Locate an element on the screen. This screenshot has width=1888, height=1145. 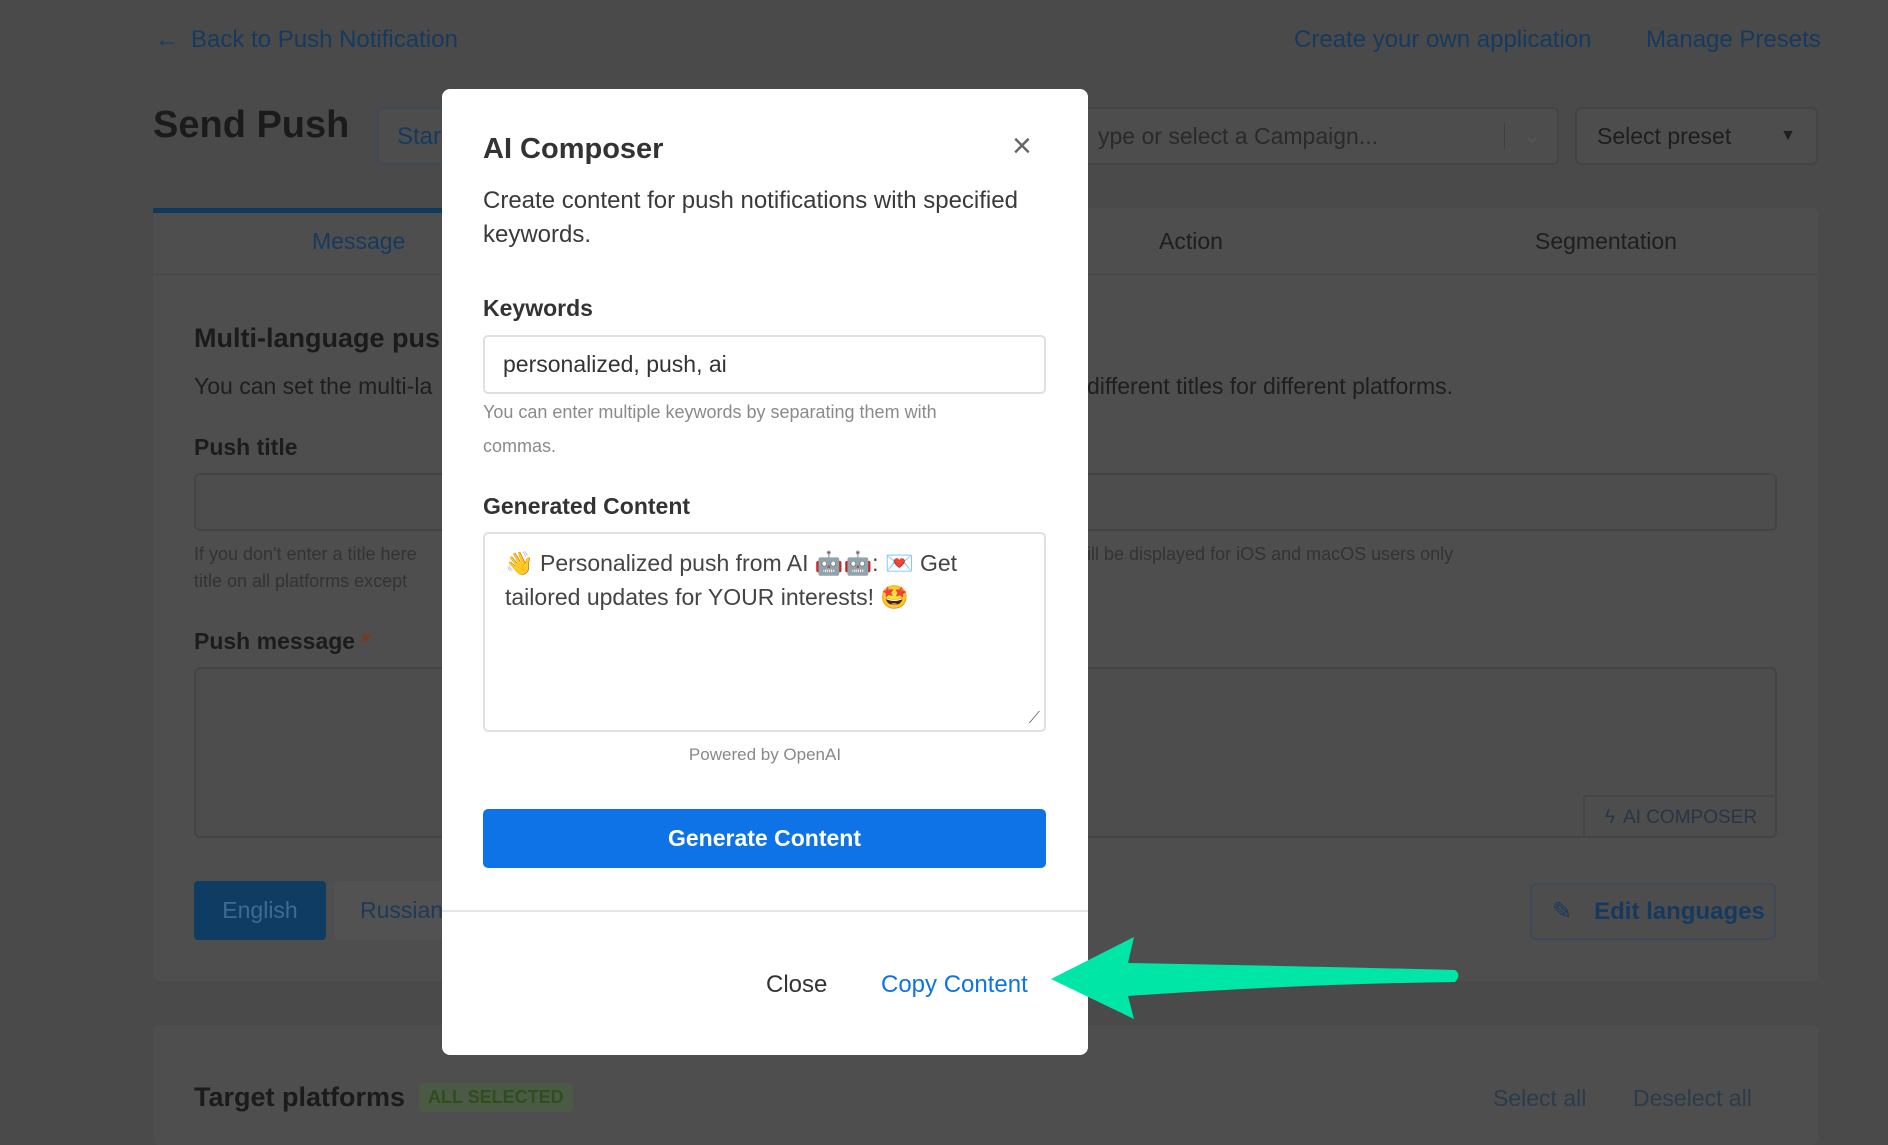
annotation-arrow-icon is located at coordinates (1255, 978).